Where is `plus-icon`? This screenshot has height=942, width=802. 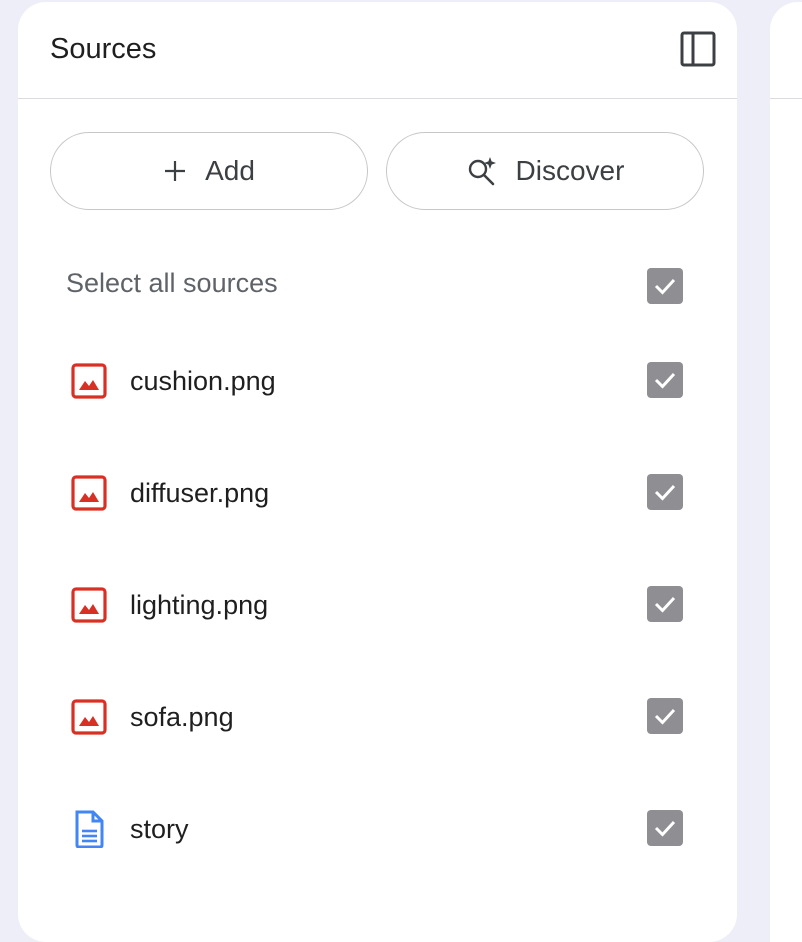 plus-icon is located at coordinates (175, 171).